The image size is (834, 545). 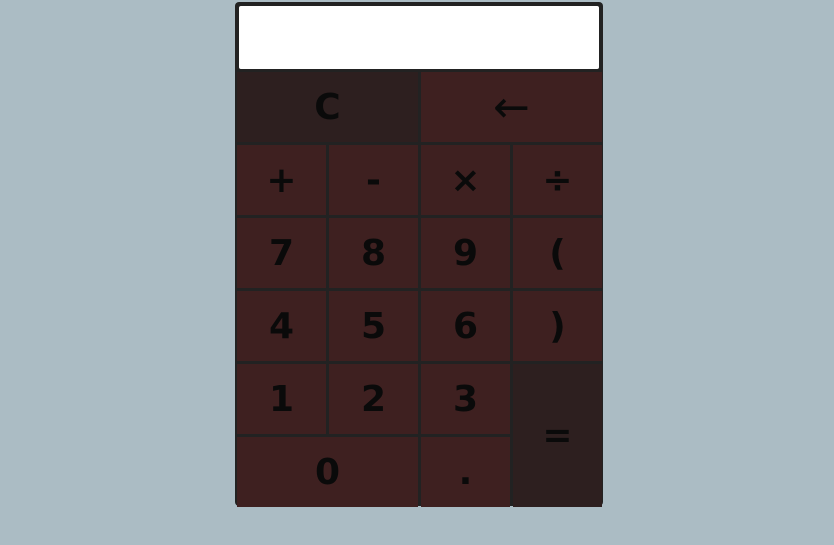 I want to click on multiply-button: ×, so click(x=465, y=180).